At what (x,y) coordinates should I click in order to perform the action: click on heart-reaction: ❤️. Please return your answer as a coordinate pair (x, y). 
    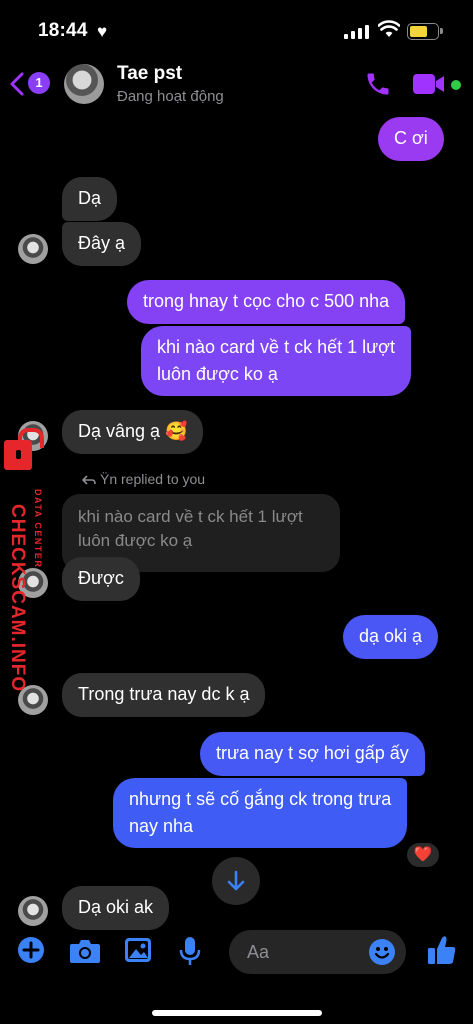
    Looking at the image, I should click on (423, 855).